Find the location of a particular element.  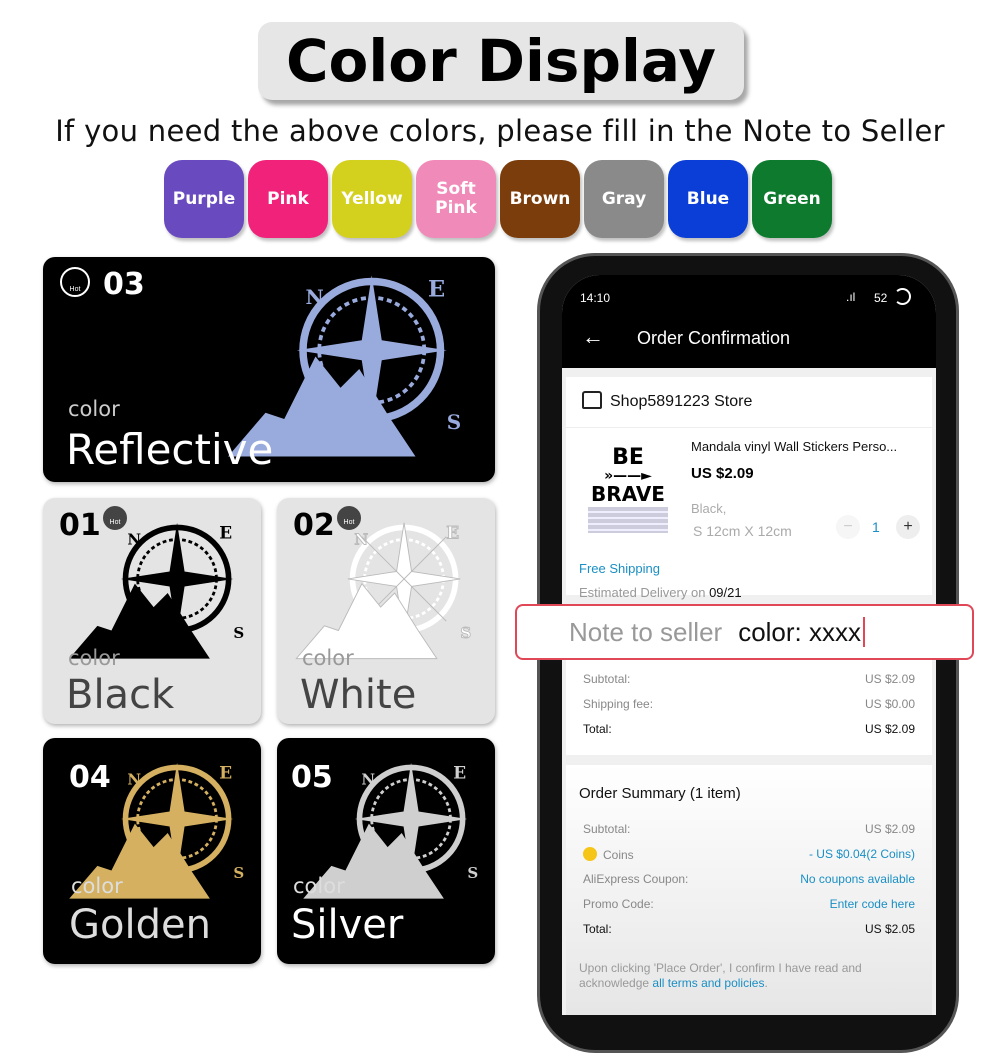

card-number: 03 is located at coordinates (124, 284).